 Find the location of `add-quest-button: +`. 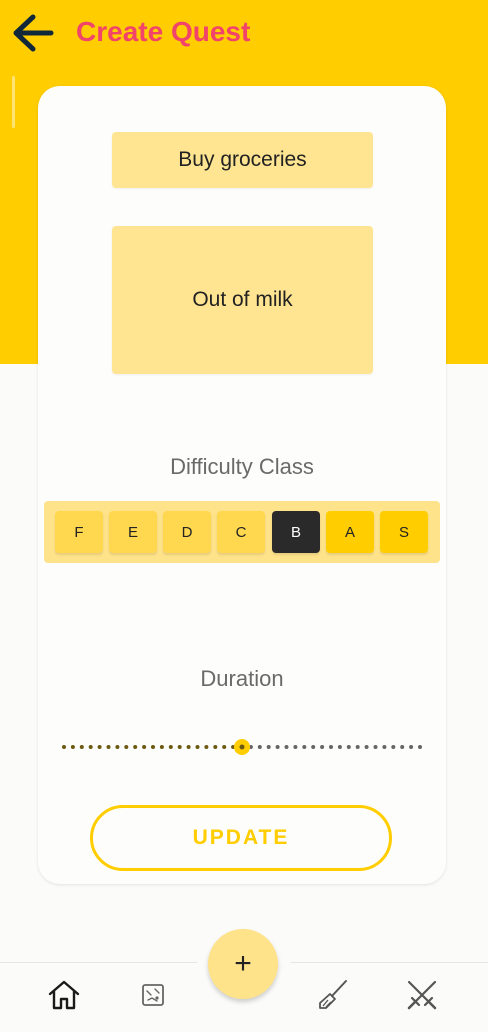

add-quest-button: + is located at coordinates (243, 964).